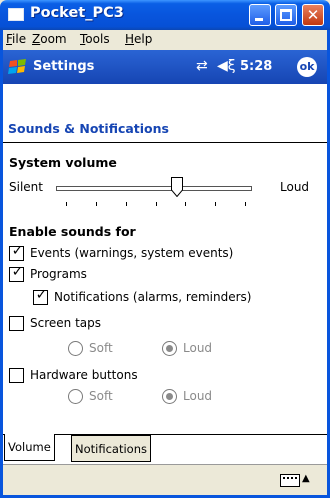 This screenshot has height=498, width=330. I want to click on tab-volume: Volume, so click(29, 447).